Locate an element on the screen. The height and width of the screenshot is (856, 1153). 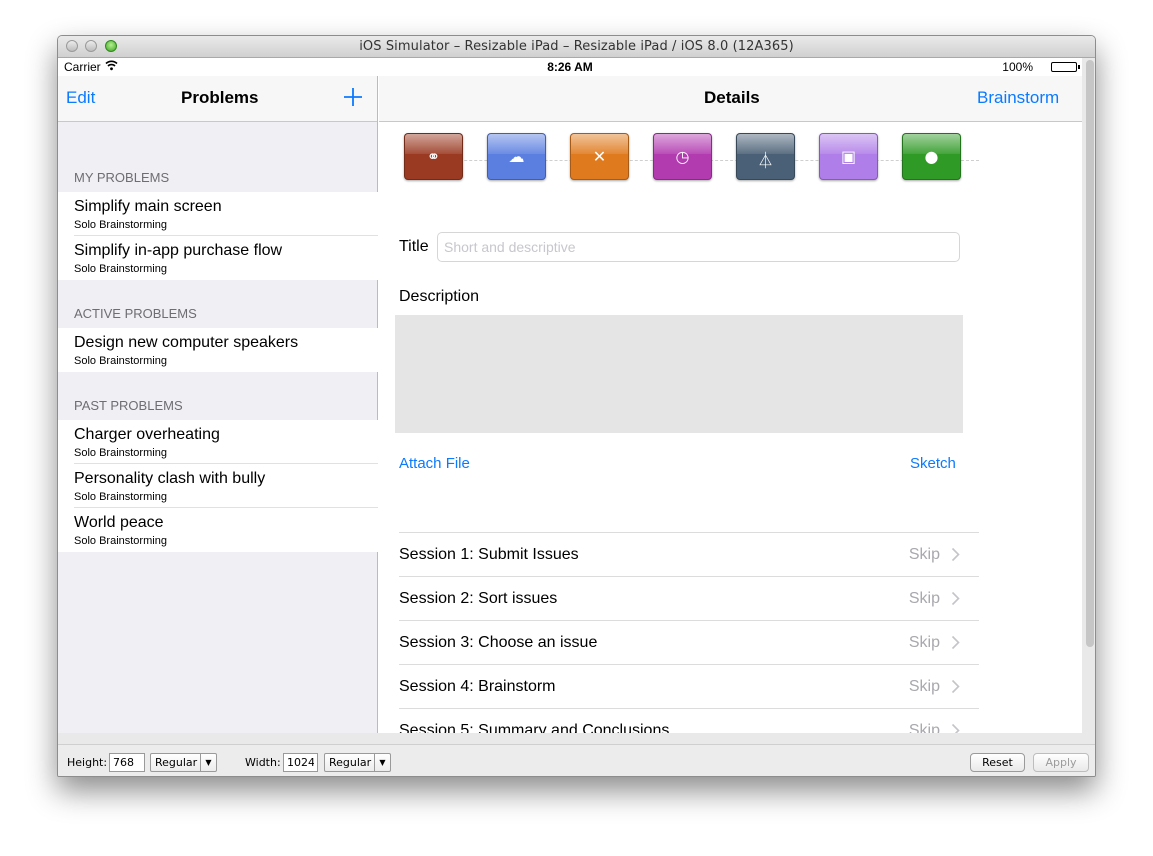
height-size-class-select: Regular ▼ is located at coordinates (183, 762).